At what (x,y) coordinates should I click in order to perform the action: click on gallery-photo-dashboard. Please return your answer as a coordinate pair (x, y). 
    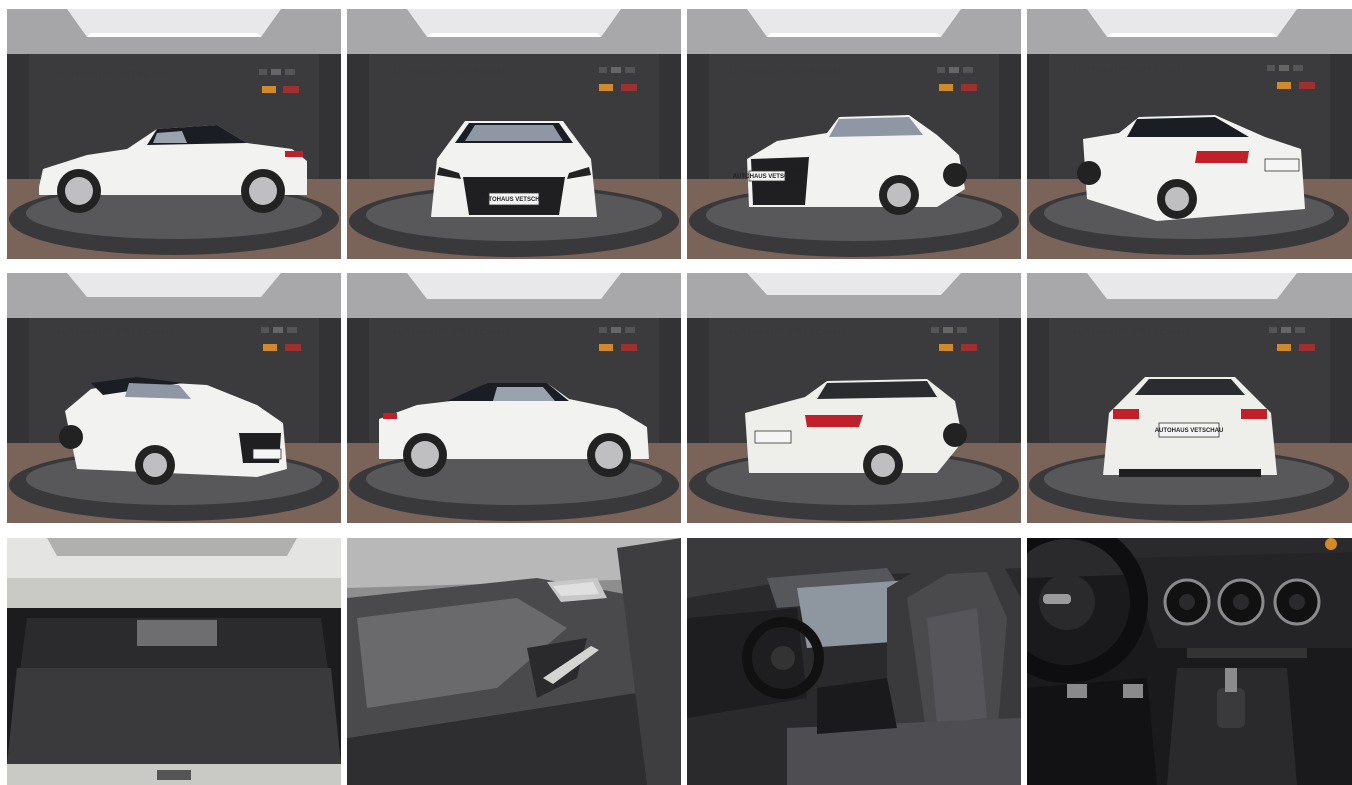
    Looking at the image, I should click on (1189, 661).